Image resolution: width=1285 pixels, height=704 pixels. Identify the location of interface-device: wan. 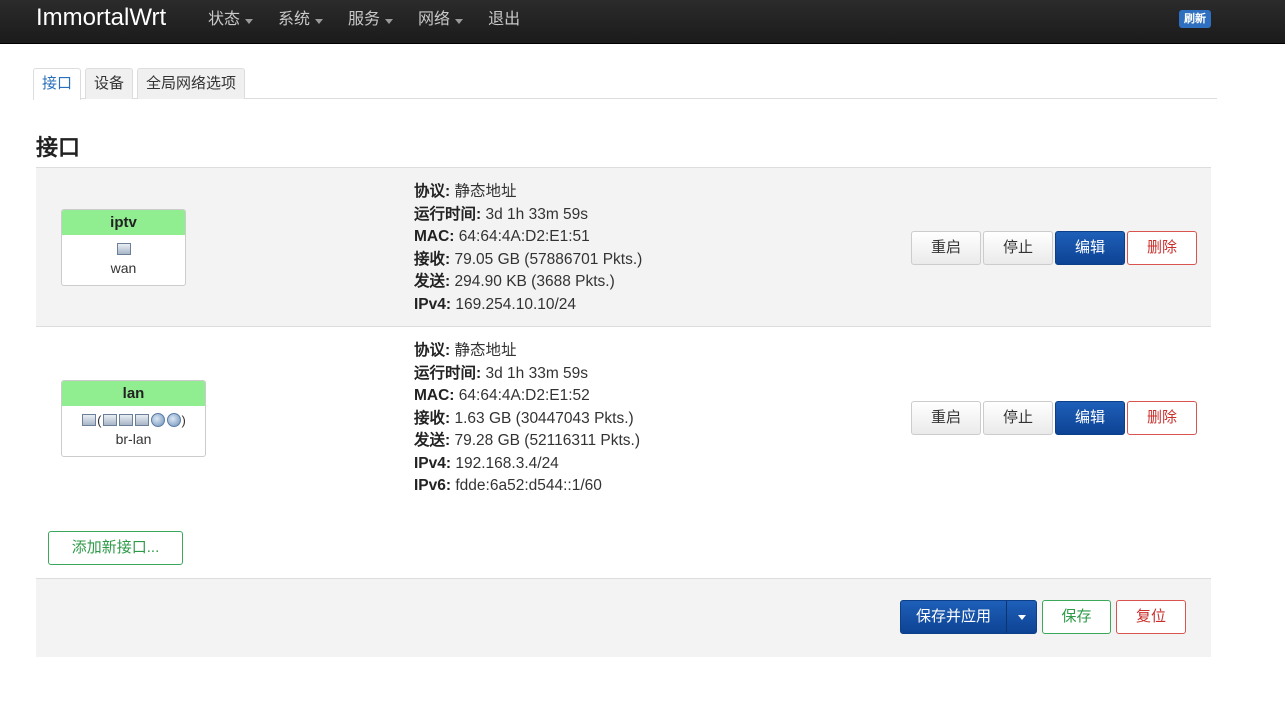
(123, 268).